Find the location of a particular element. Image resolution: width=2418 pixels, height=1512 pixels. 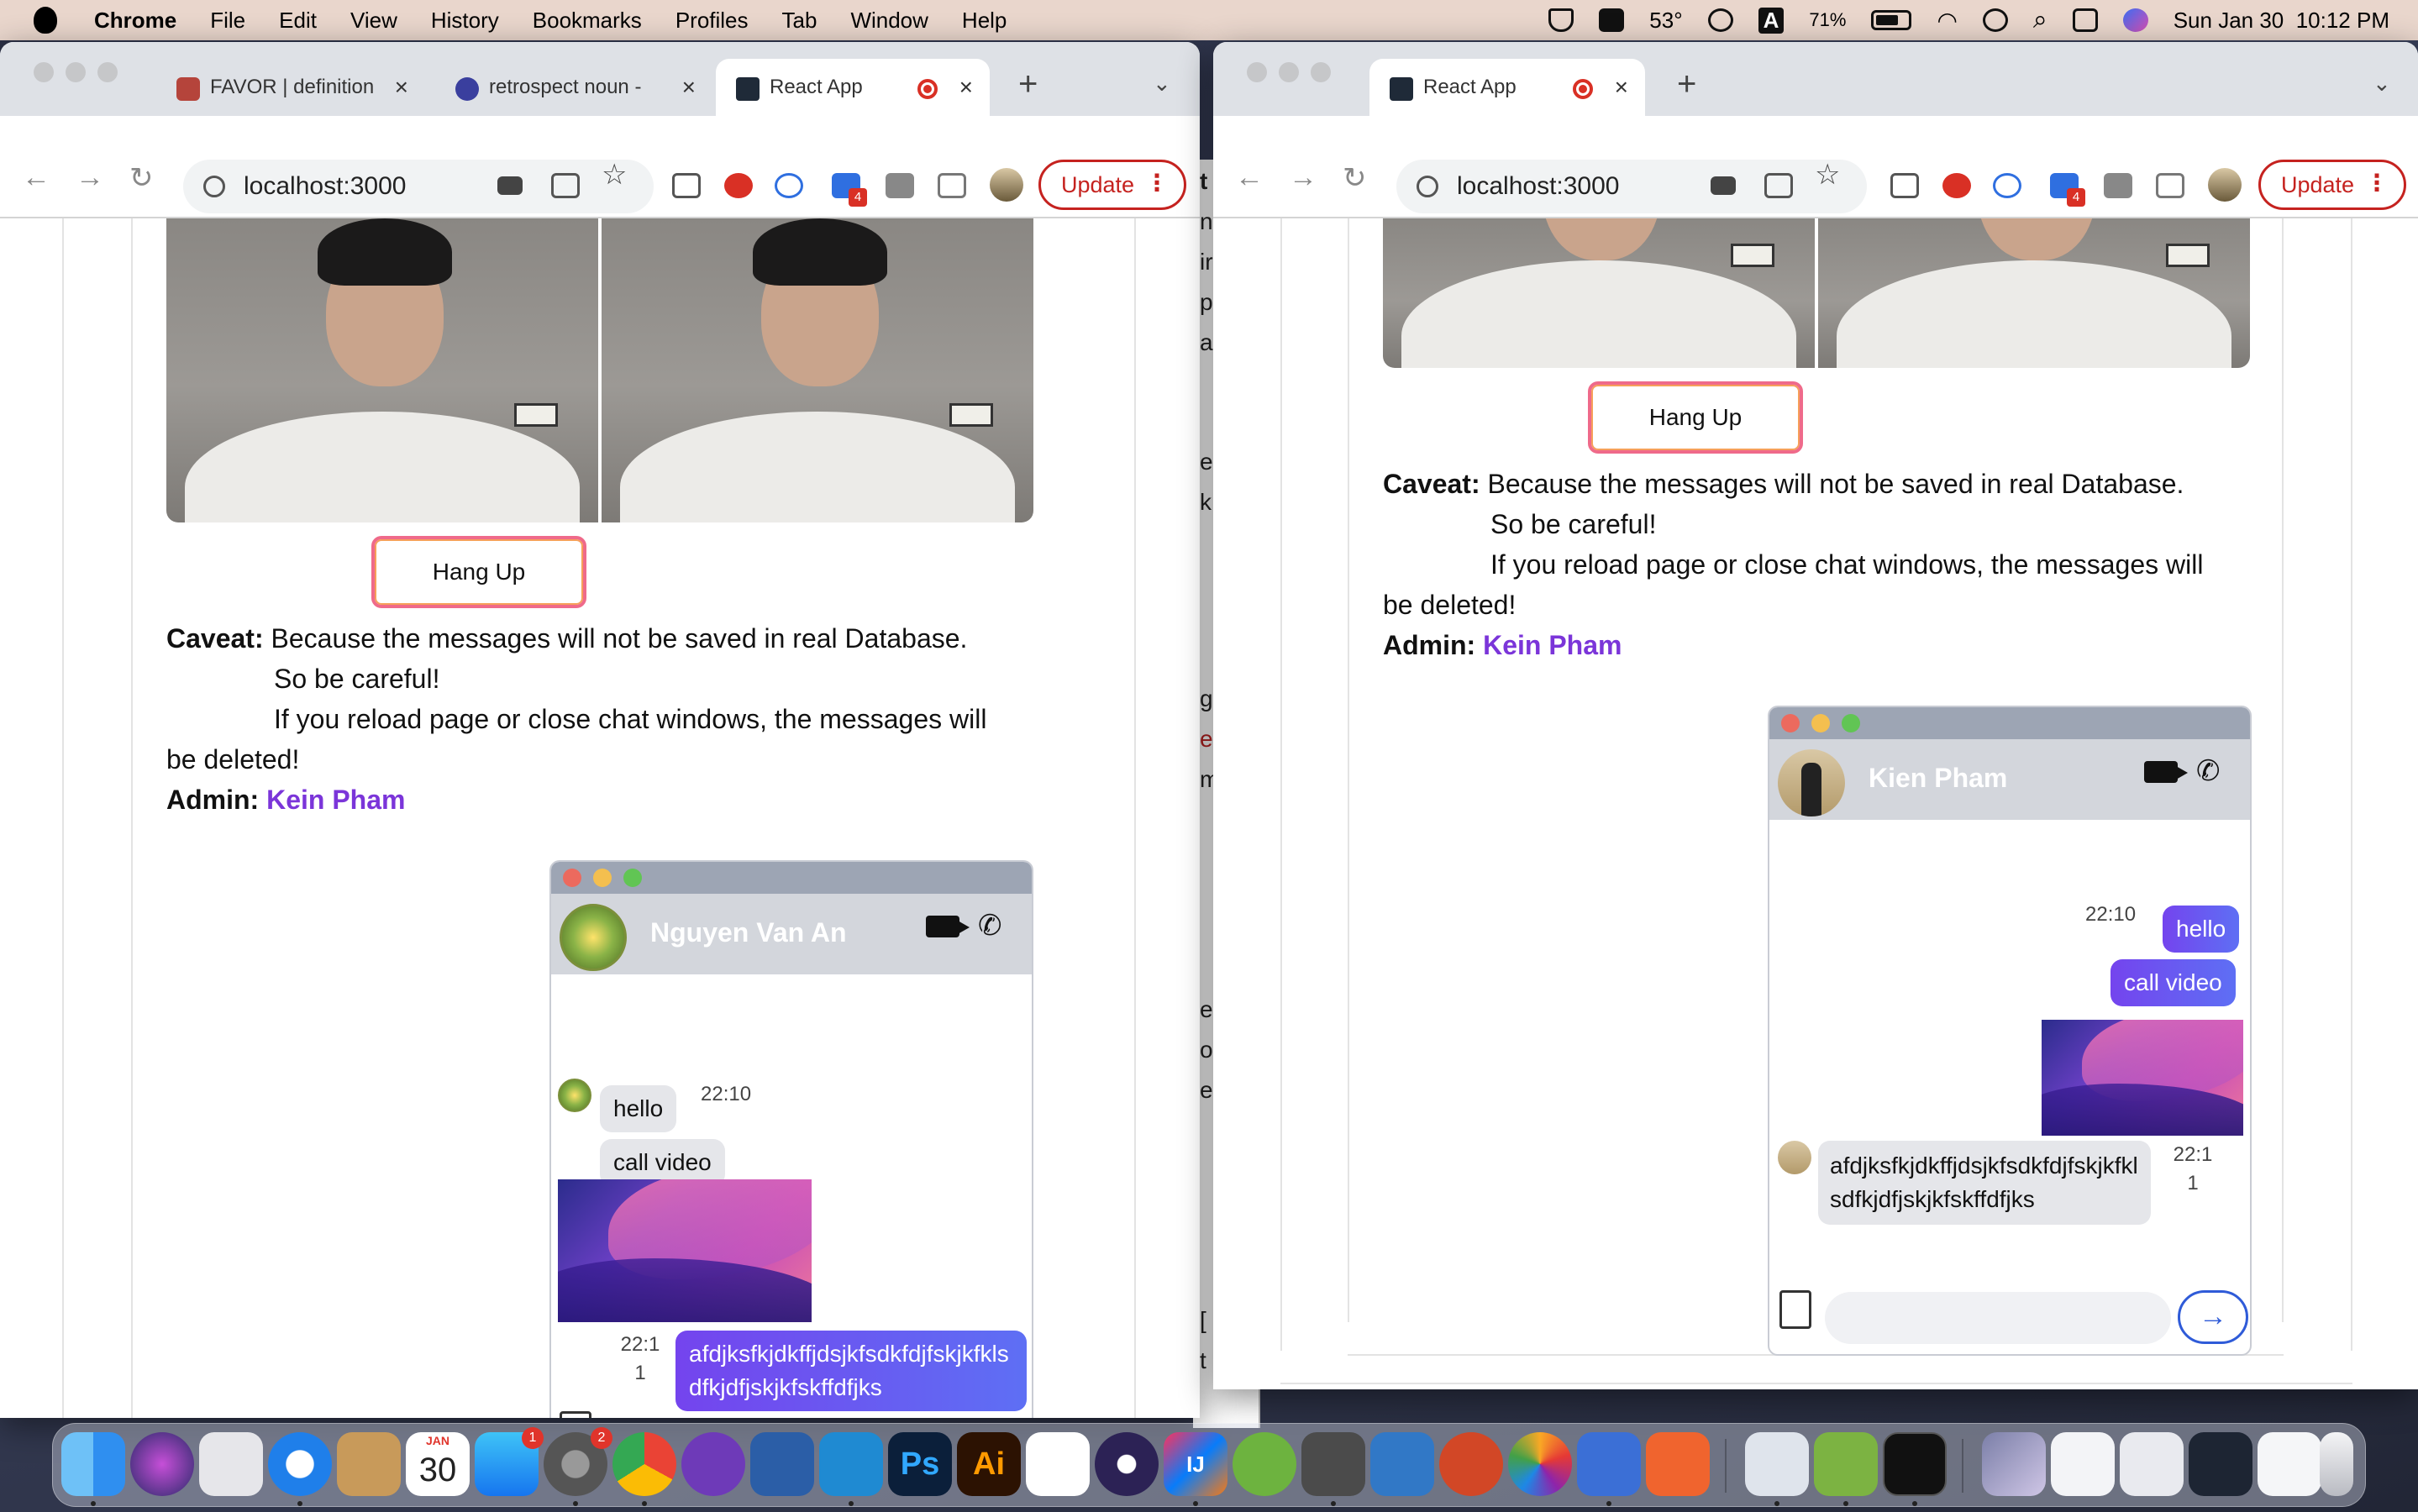

mysql-workbench-icon is located at coordinates (782, 1464).